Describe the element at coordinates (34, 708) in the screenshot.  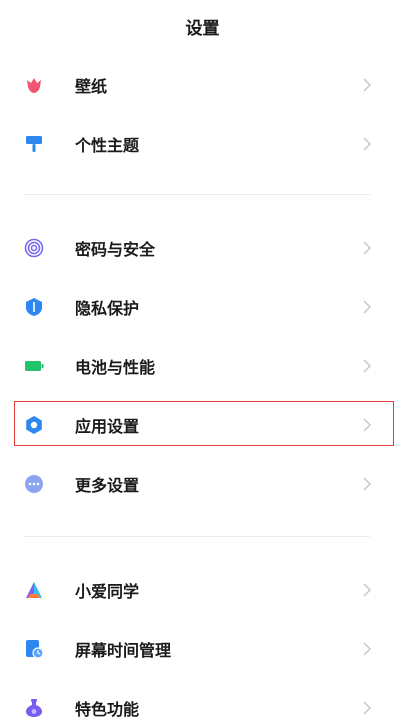
I see `flask-icon` at that location.